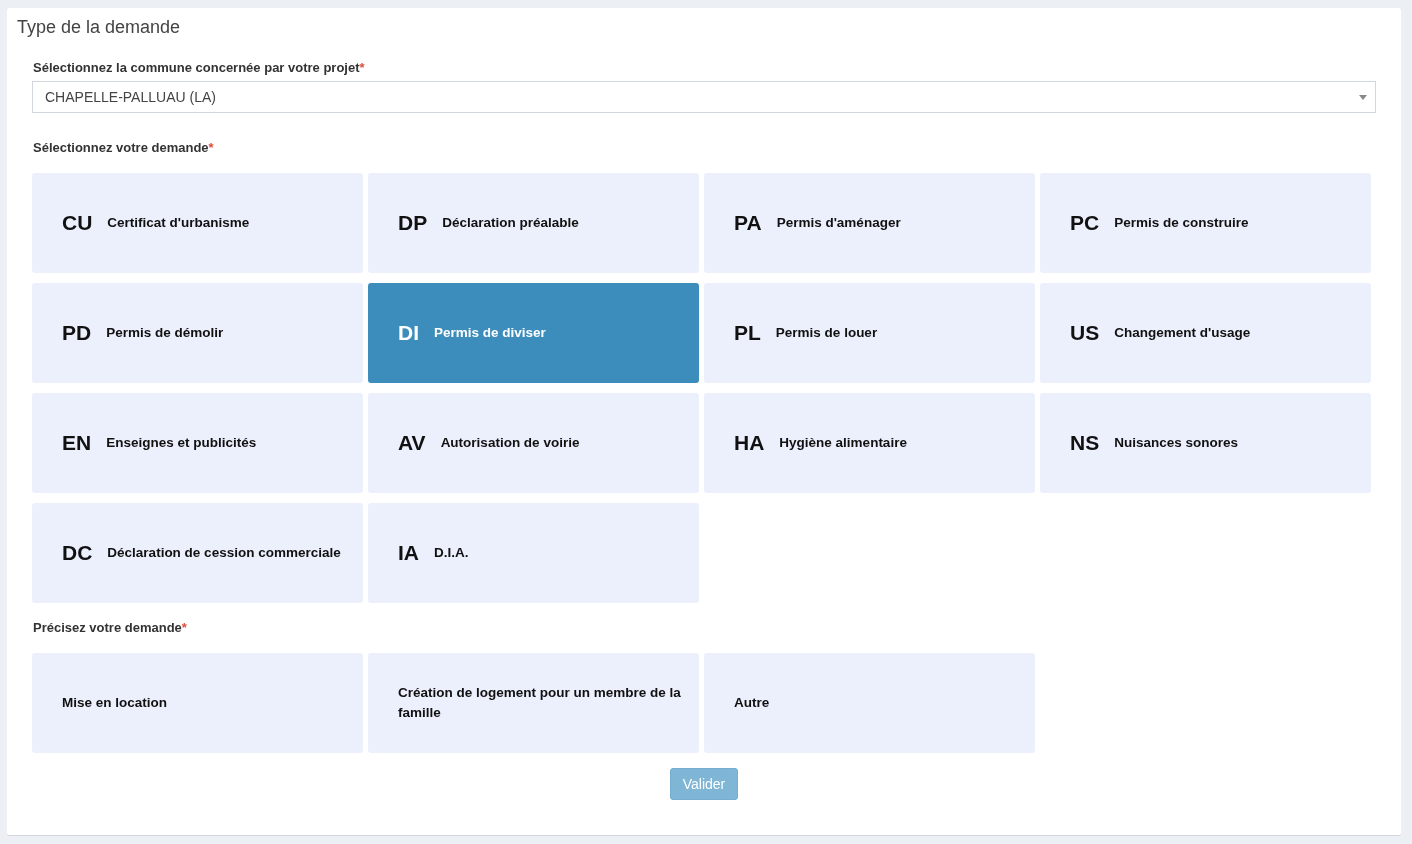  Describe the element at coordinates (1205, 443) in the screenshot. I see `request-type-tile: NS Nuisances sonores` at that location.